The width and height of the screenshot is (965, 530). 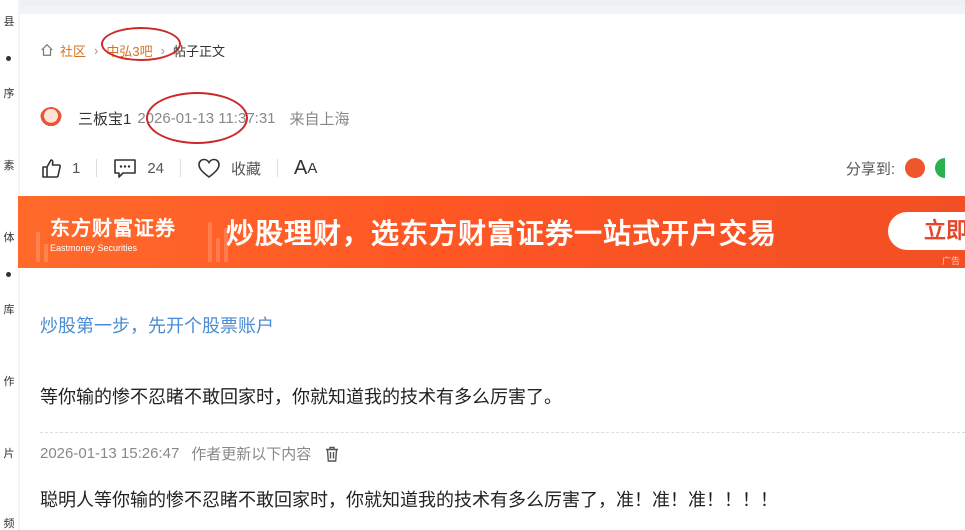 What do you see at coordinates (141, 44) in the screenshot?
I see `annotation-circle-forum` at bounding box center [141, 44].